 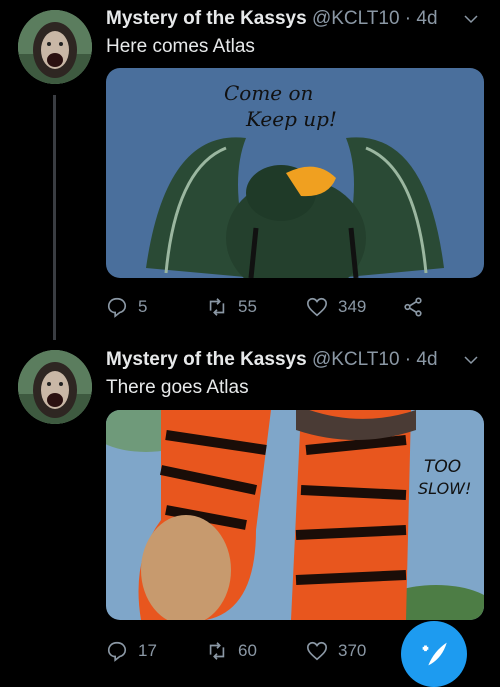 I want to click on reply-count: 5, so click(x=143, y=306).